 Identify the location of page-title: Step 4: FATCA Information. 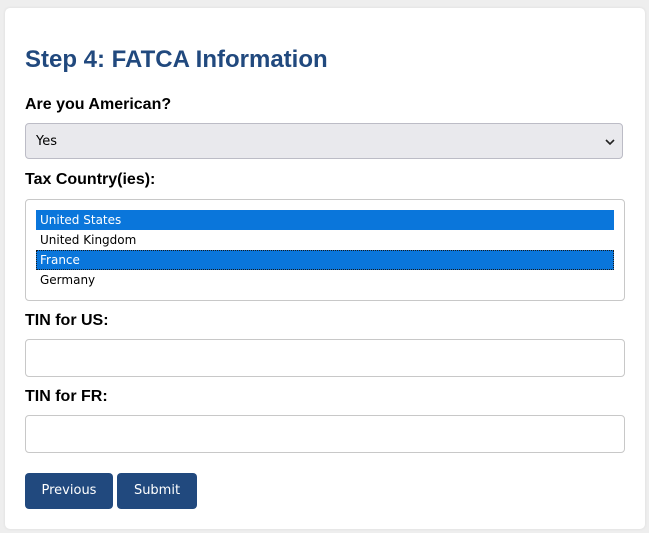
(176, 59).